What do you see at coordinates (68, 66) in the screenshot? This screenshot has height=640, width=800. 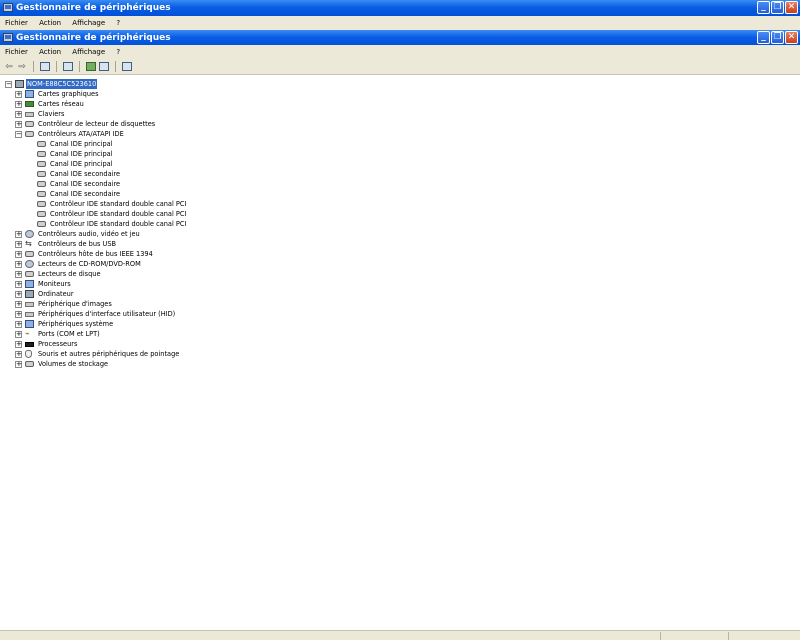 I see `print-icon` at bounding box center [68, 66].